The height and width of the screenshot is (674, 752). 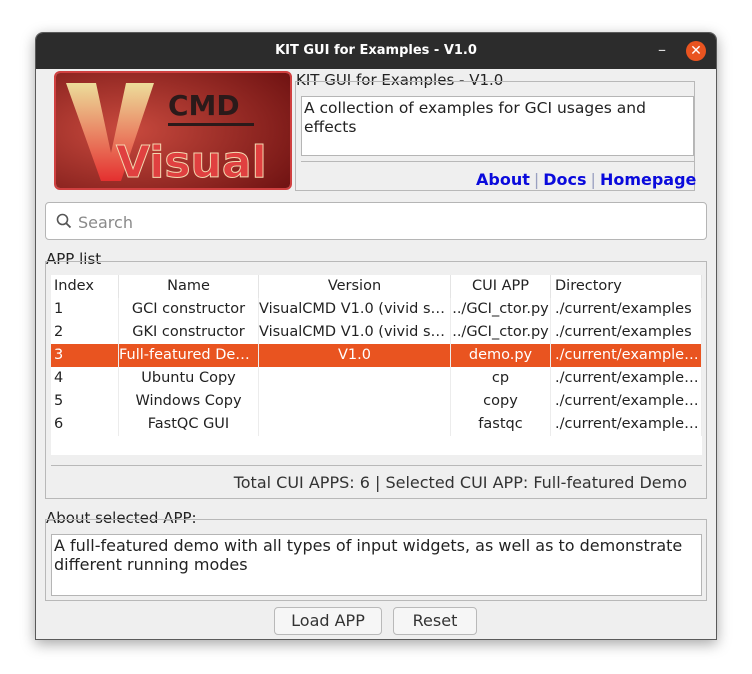 What do you see at coordinates (189, 286) in the screenshot?
I see `column-header-name: Name` at bounding box center [189, 286].